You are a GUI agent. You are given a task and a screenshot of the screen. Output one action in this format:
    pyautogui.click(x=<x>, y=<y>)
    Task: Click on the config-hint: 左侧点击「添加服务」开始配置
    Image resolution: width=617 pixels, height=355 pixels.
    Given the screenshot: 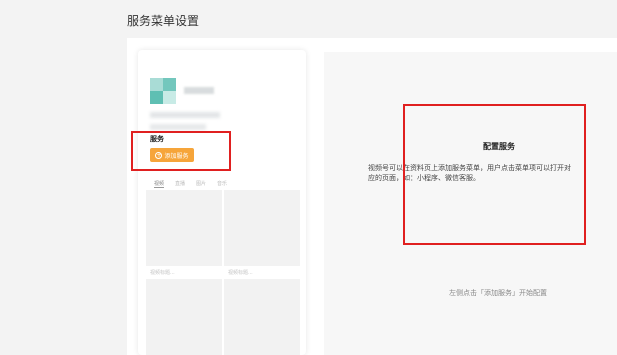 What is the action you would take?
    pyautogui.click(x=498, y=293)
    